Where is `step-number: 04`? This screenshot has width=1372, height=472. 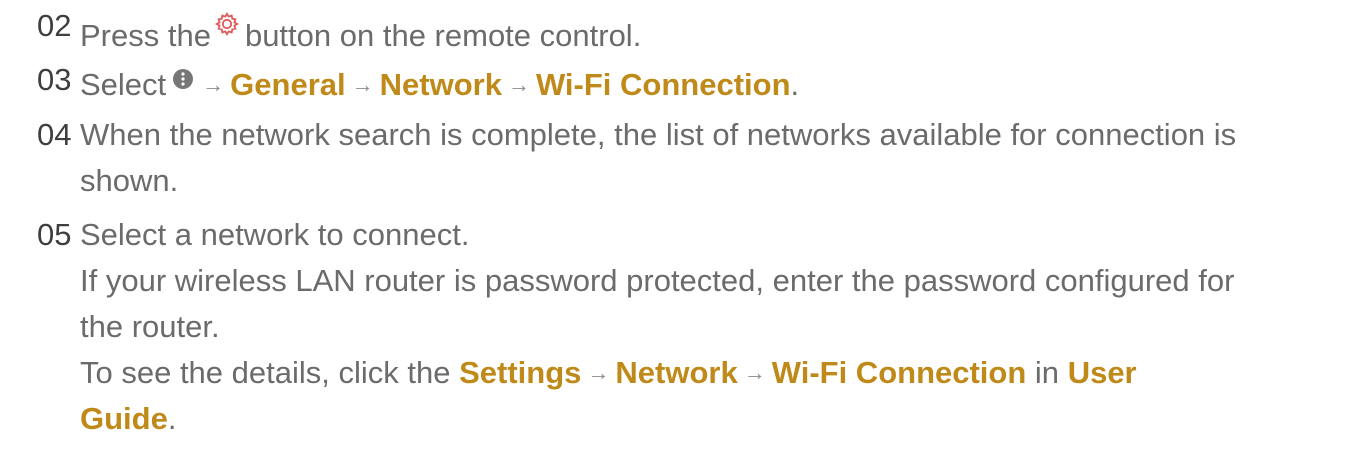
step-number: 04 is located at coordinates (54, 134).